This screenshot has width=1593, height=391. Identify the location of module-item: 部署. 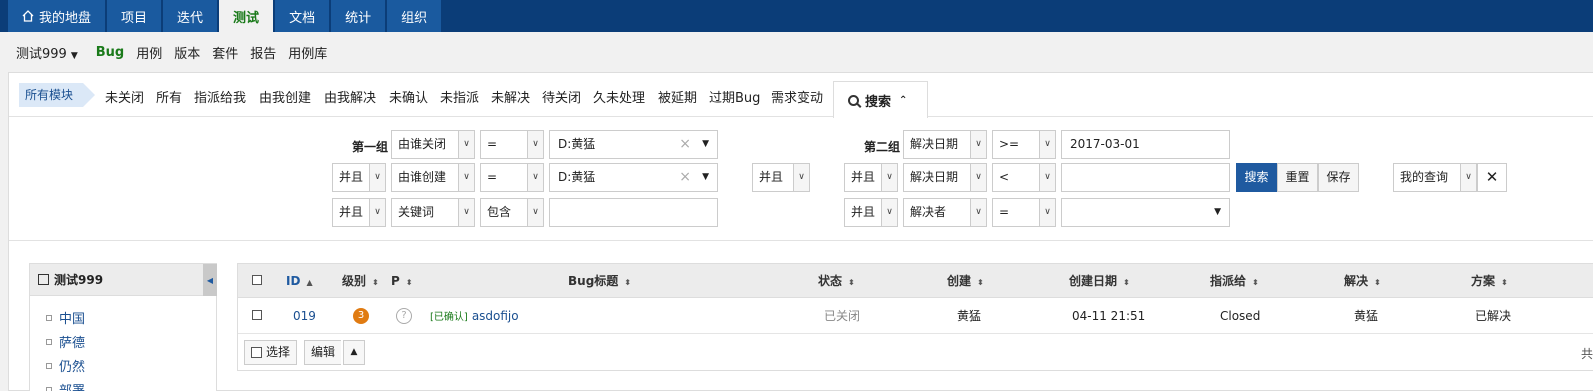
(65, 385).